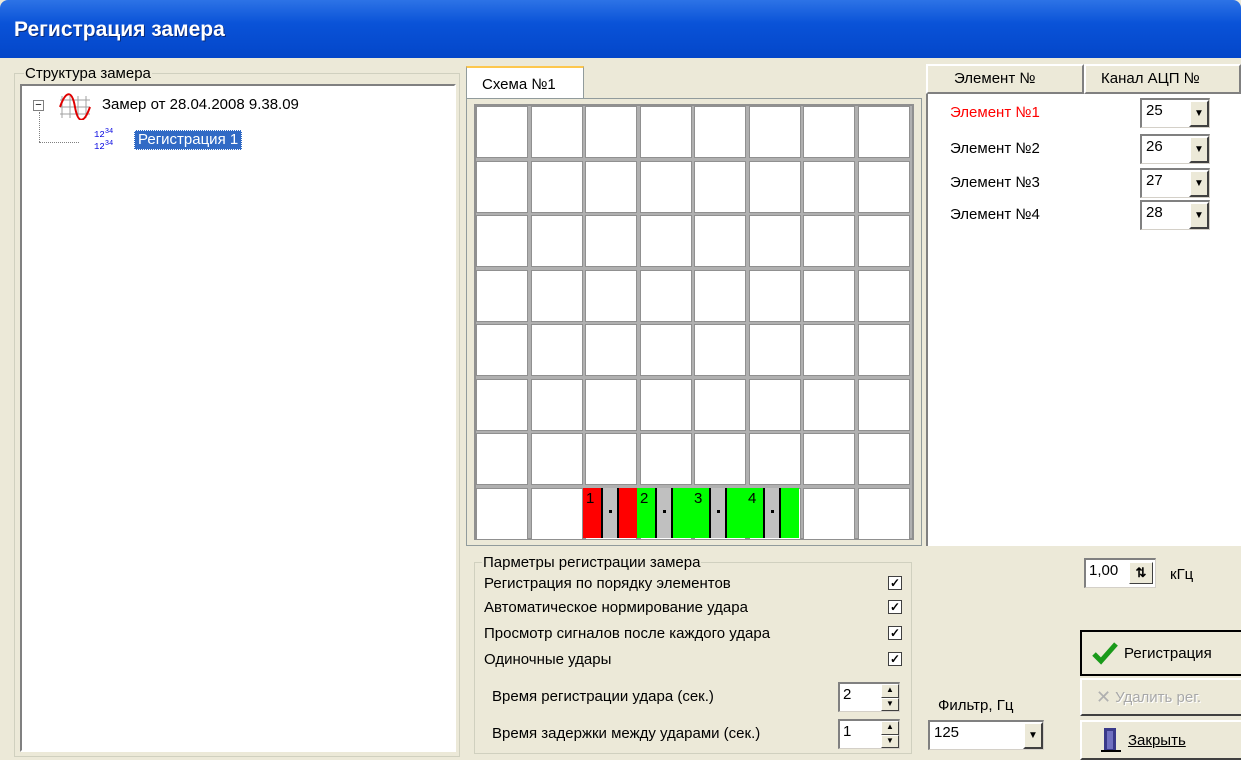 The width and height of the screenshot is (1241, 760). I want to click on tree-root-label: Замер от 28.04.2008 9.38.09, so click(200, 105).